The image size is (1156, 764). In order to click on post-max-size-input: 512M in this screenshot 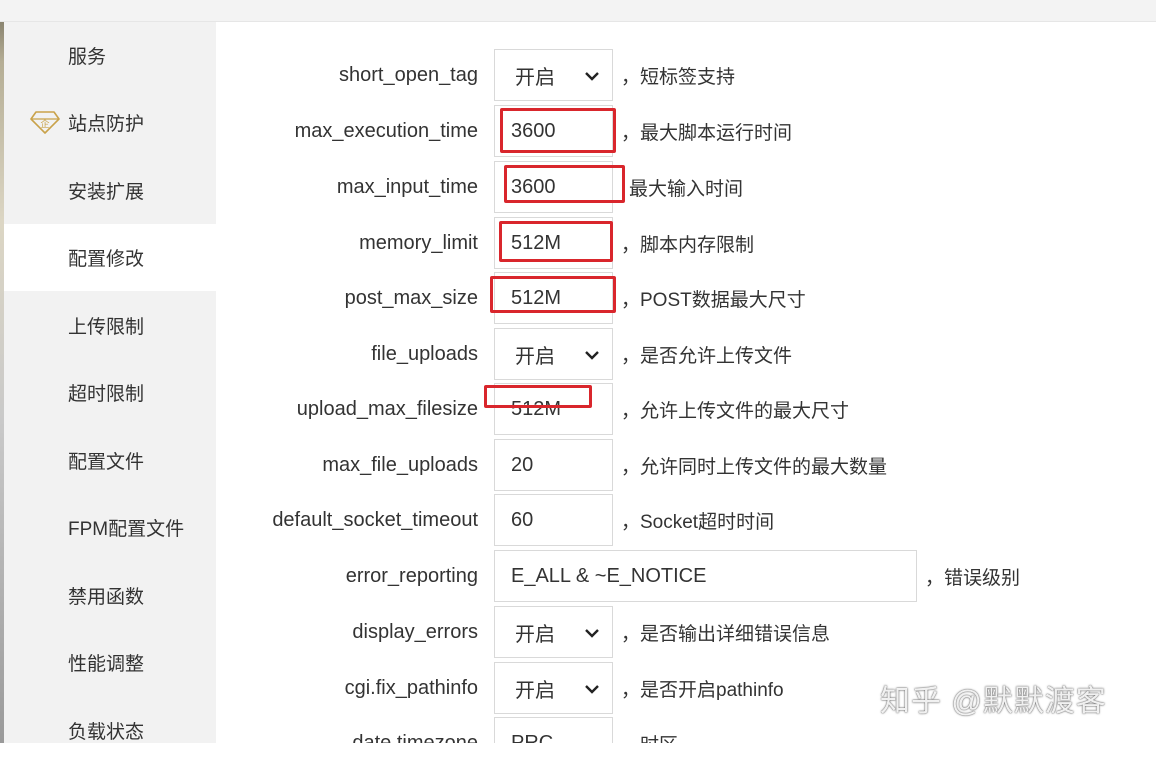, I will do `click(553, 298)`.